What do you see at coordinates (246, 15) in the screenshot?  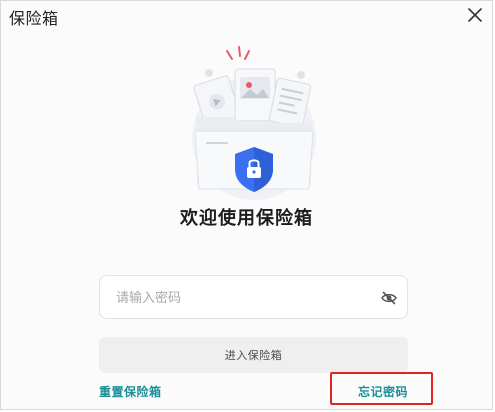 I see `title-bar: 保险箱` at bounding box center [246, 15].